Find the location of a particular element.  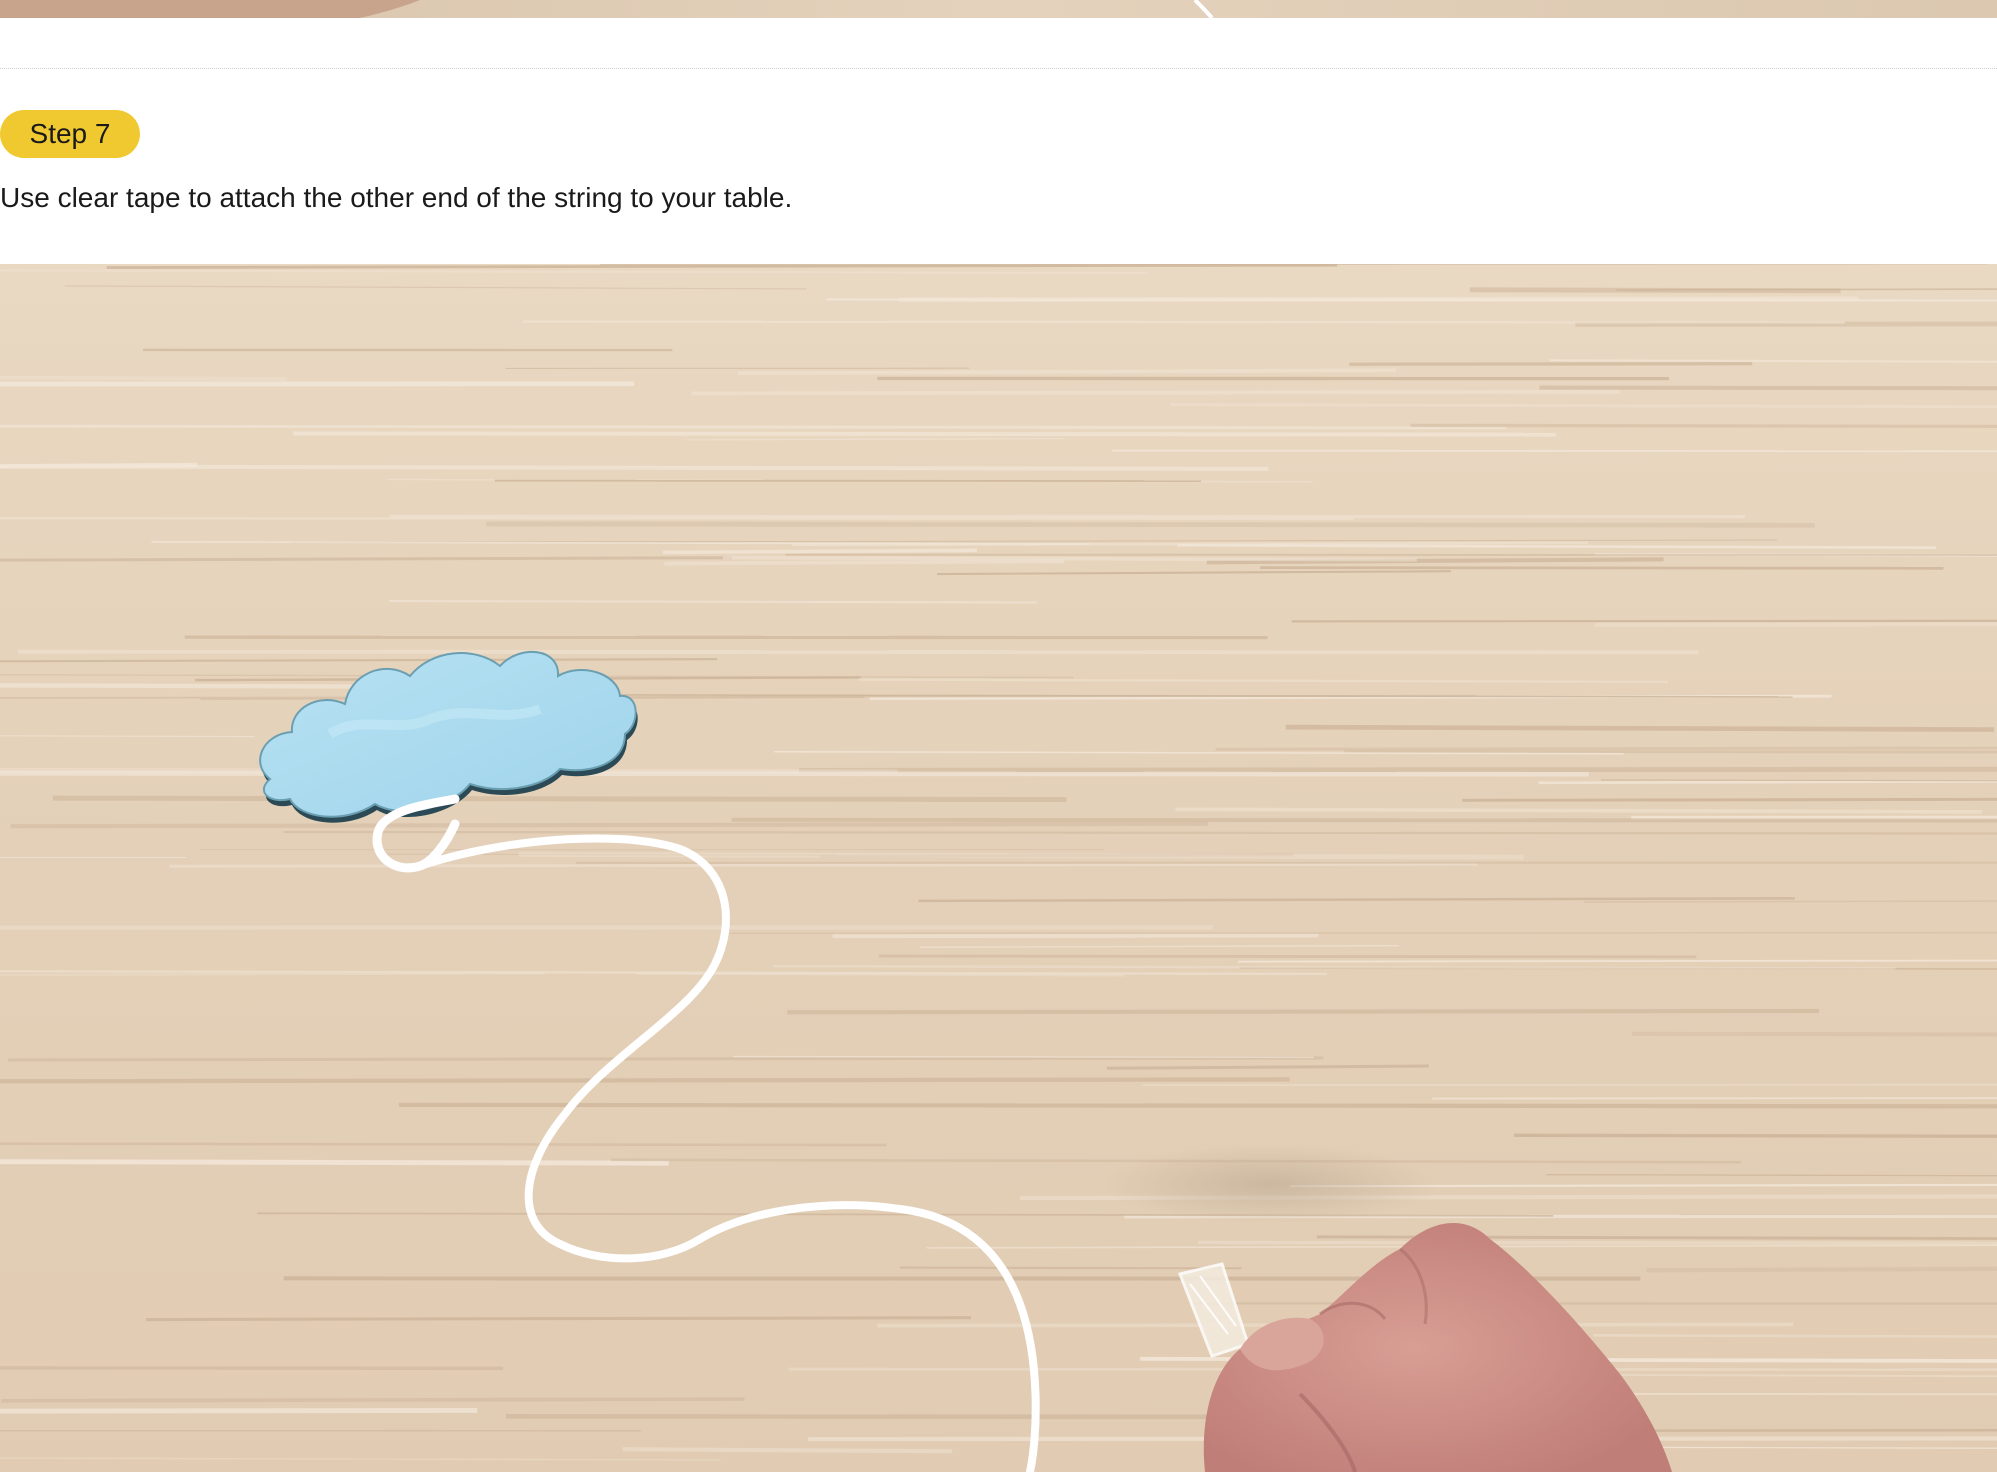

section-divider is located at coordinates (998, 68).